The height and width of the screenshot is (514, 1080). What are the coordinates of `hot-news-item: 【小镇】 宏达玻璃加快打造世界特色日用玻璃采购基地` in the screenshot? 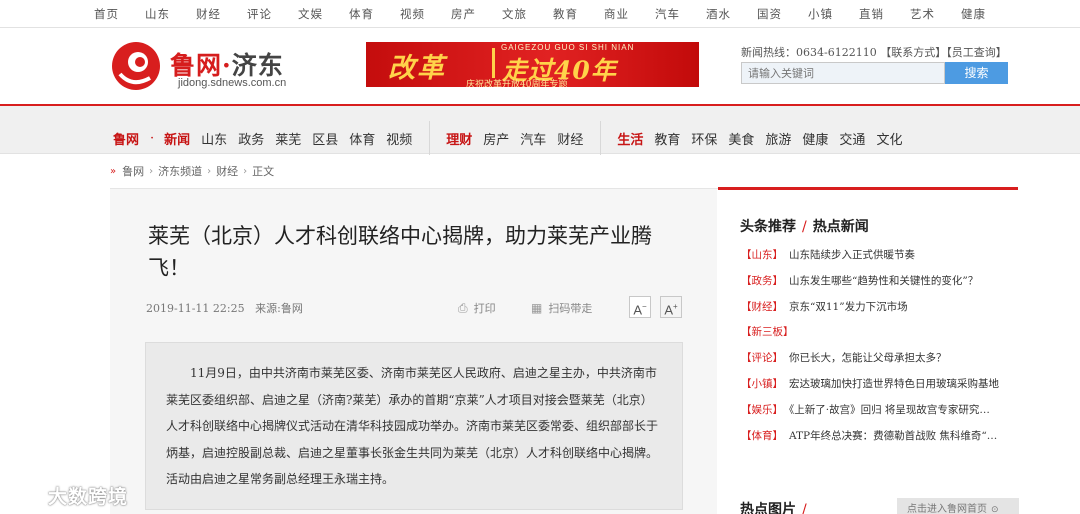 It's located at (881, 390).